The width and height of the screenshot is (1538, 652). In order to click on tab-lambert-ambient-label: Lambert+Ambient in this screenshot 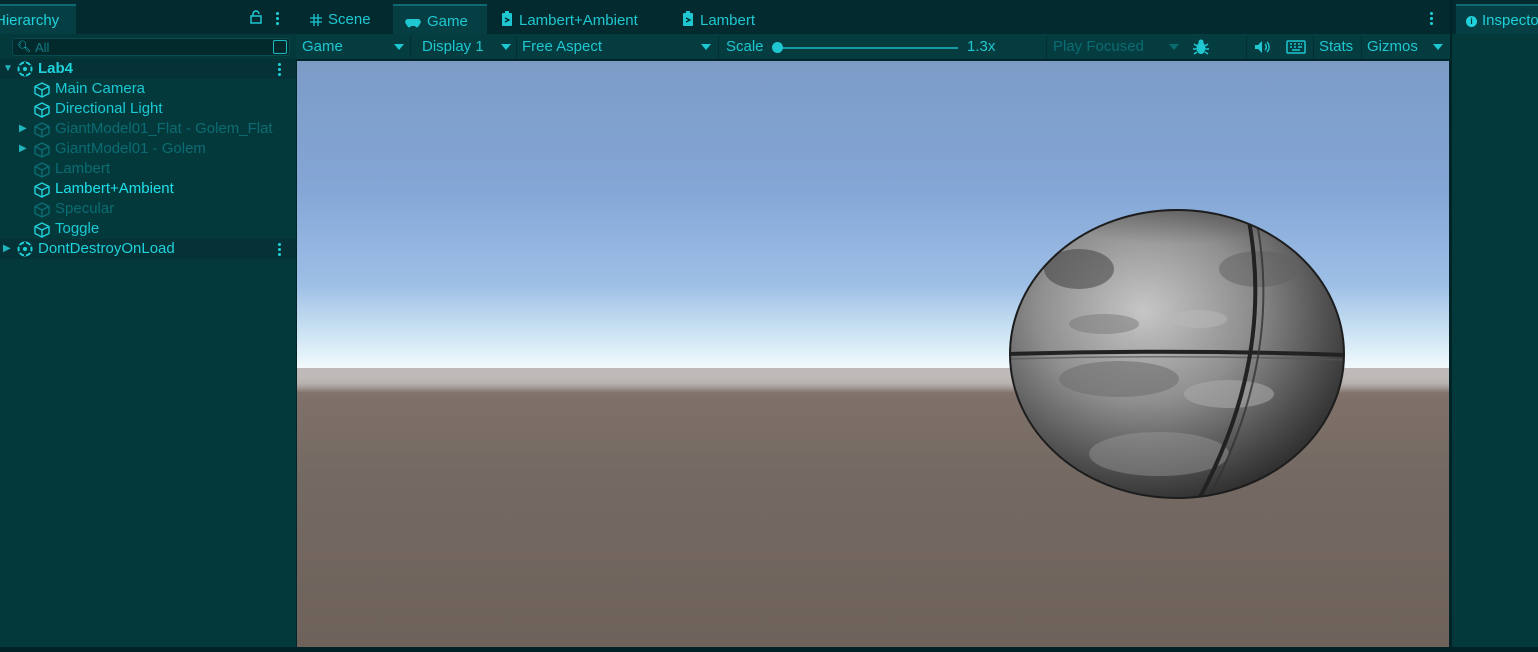, I will do `click(578, 20)`.